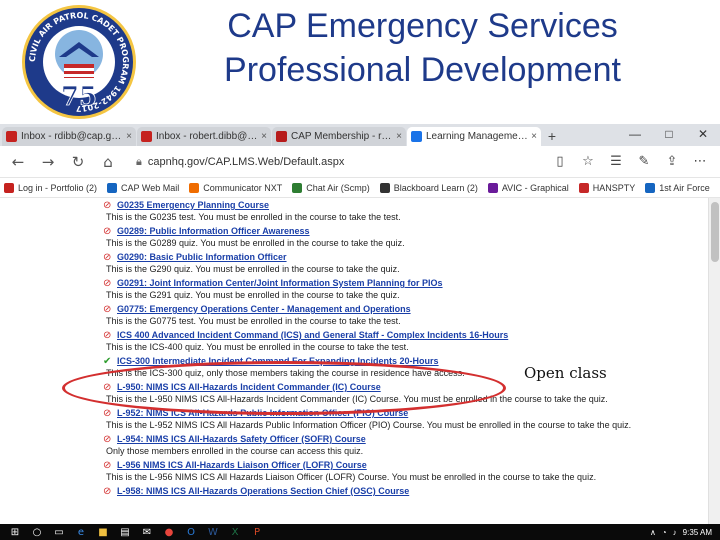 The image size is (720, 540). I want to click on address-bar: 🔒︎ capnhq.gov/CAP.LMS.Web/Default.aspx, so click(329, 161).